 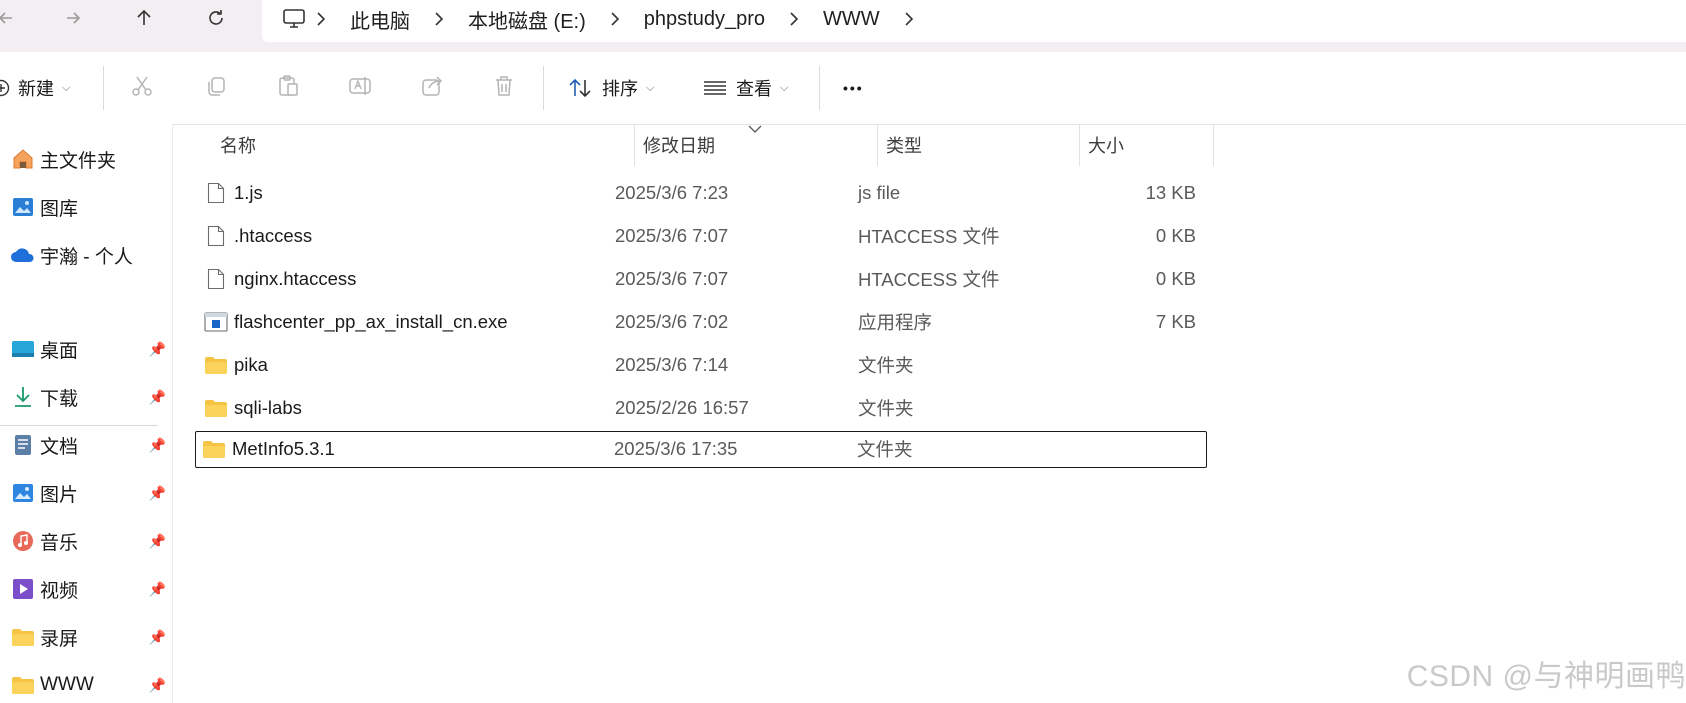 I want to click on file-row: 1.js 2025/3/6 7:23 js file 13 KB, so click(x=696, y=193).